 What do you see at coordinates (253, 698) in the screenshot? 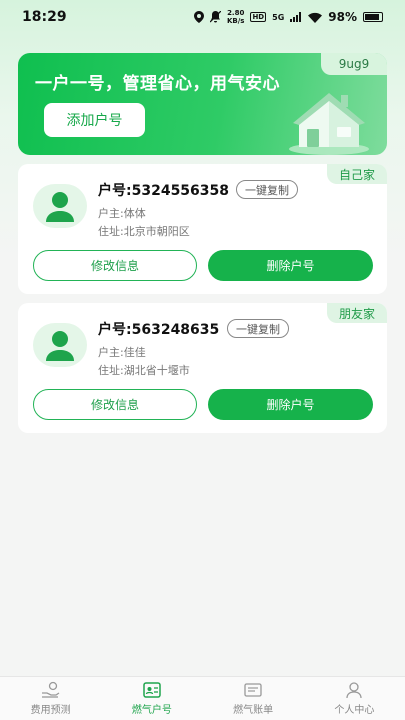
I see `tab-gas-bill: 燃气账单` at bounding box center [253, 698].